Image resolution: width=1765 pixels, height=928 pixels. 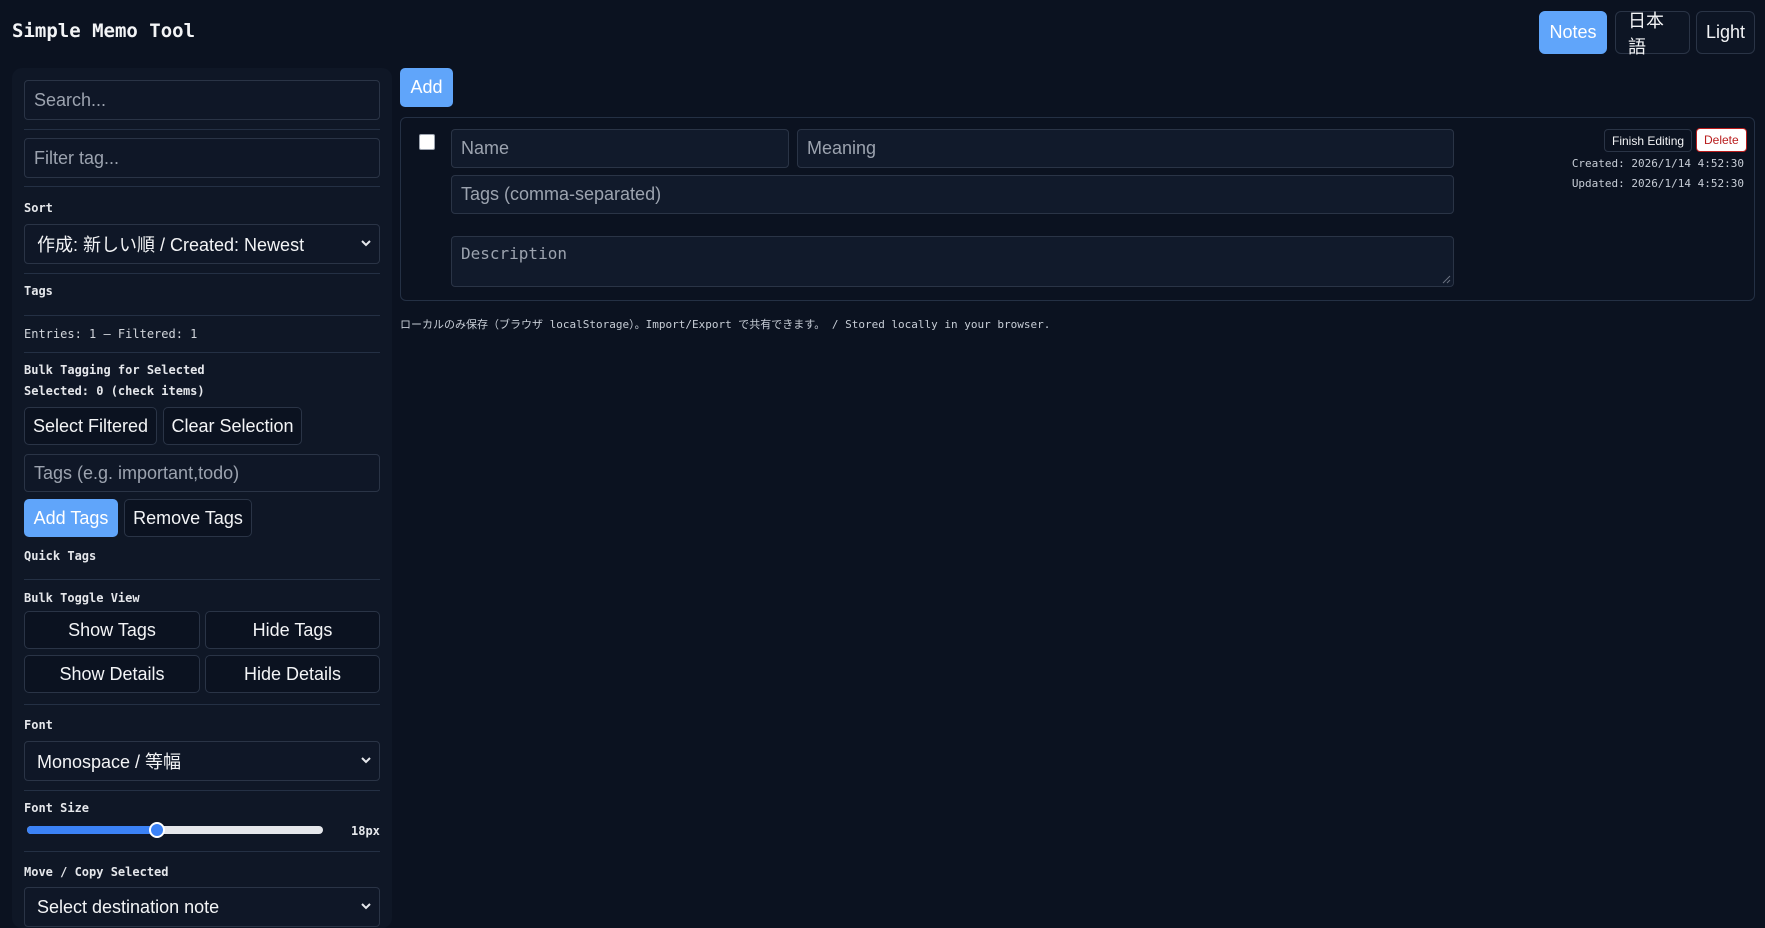 I want to click on finish-editing-button: Finish Editing, so click(x=1648, y=140).